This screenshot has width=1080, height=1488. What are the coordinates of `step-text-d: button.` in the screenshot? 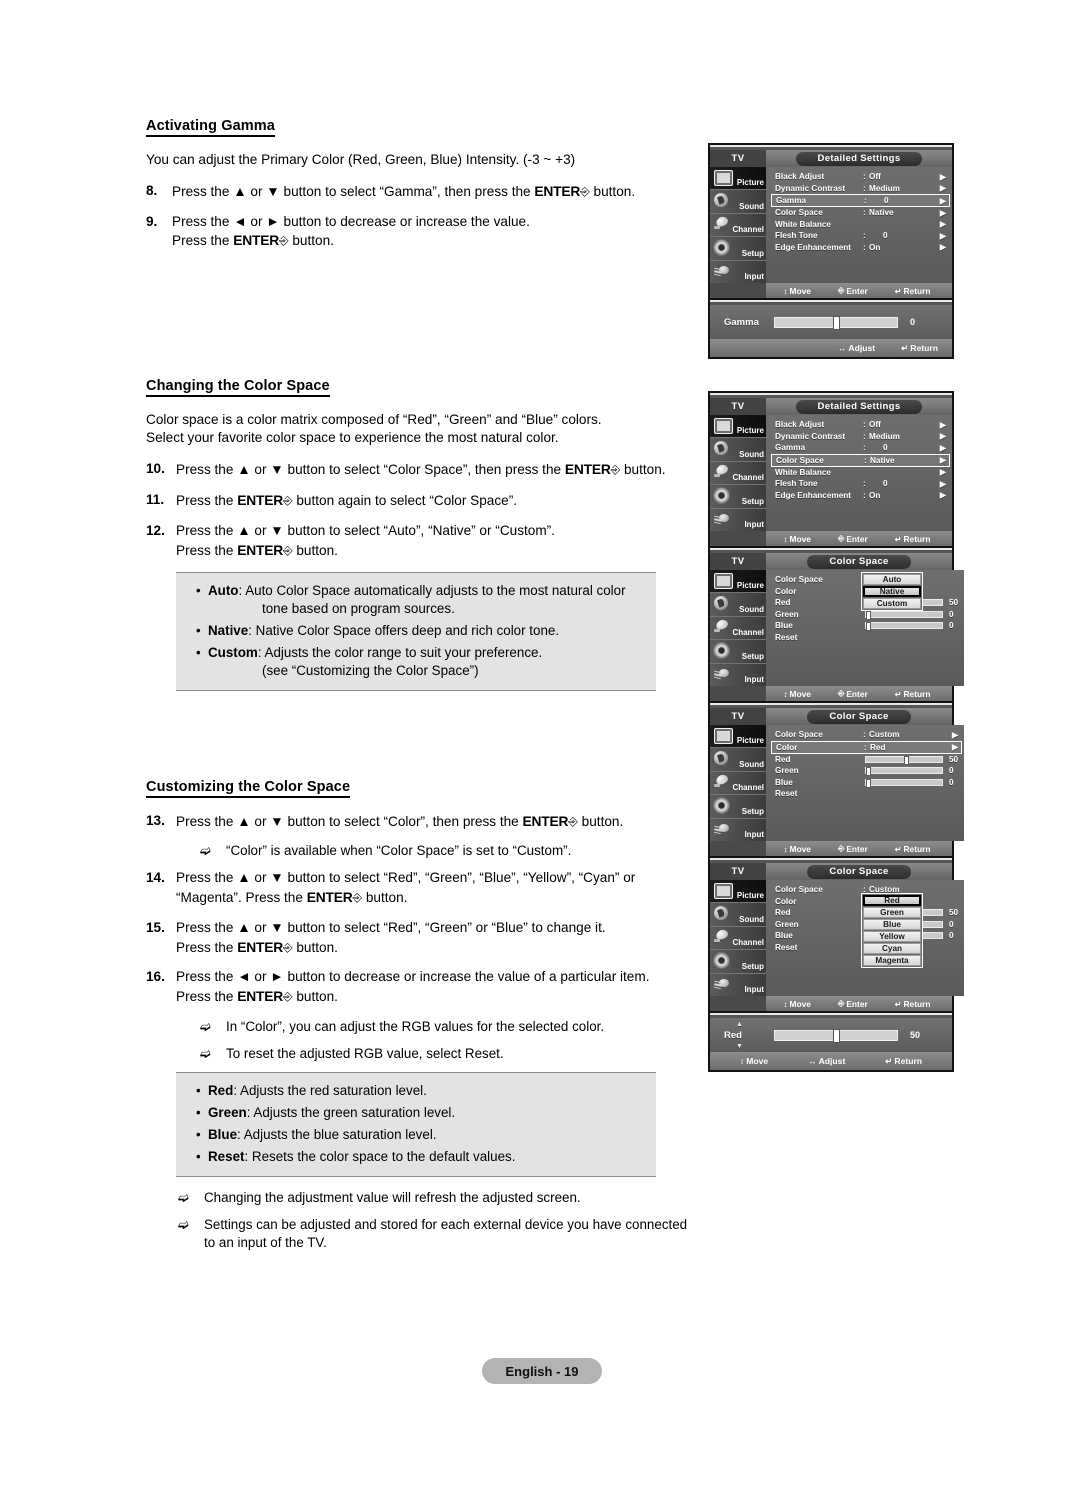 It's located at (315, 947).